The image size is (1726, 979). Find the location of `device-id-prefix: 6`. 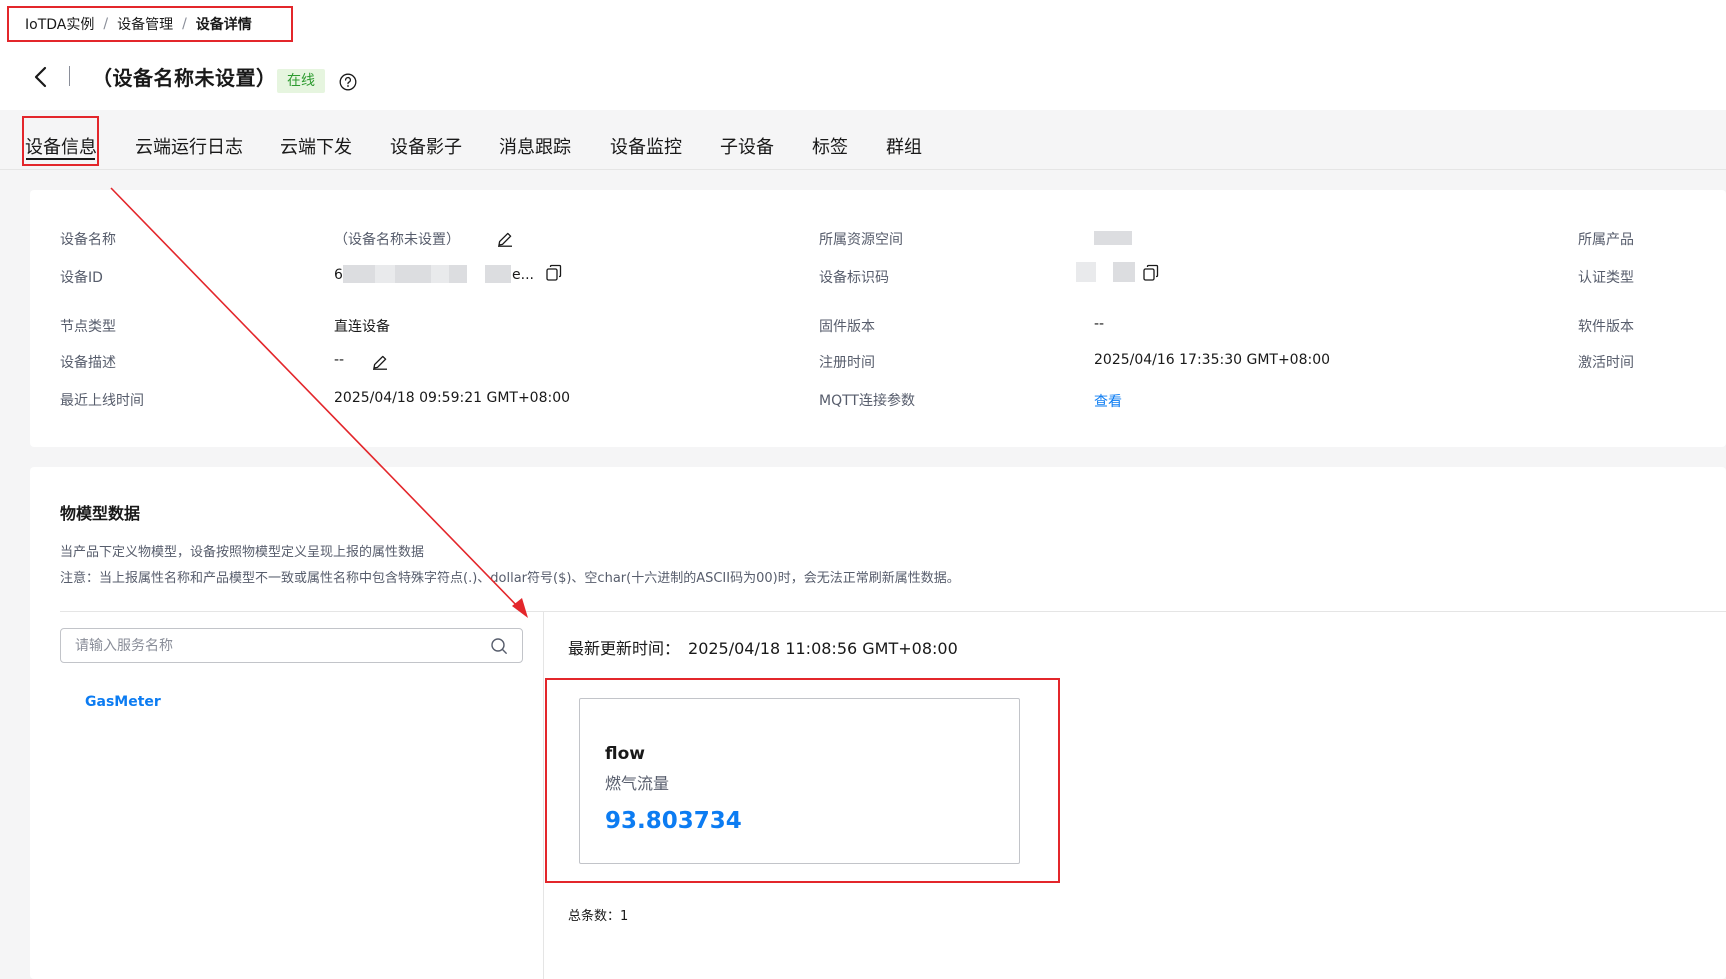

device-id-prefix: 6 is located at coordinates (338, 275).